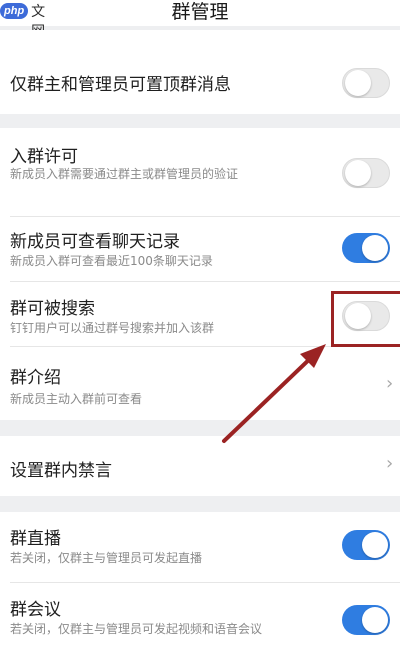  I want to click on annotation-arrow, so click(274, 393).